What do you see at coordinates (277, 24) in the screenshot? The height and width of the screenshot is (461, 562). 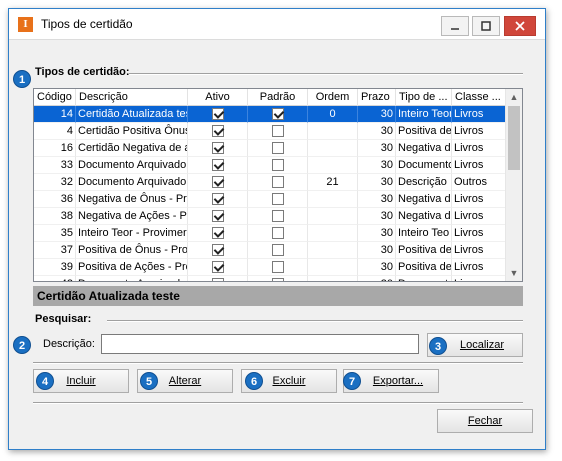 I see `title-bar: I Tipos de certidão` at bounding box center [277, 24].